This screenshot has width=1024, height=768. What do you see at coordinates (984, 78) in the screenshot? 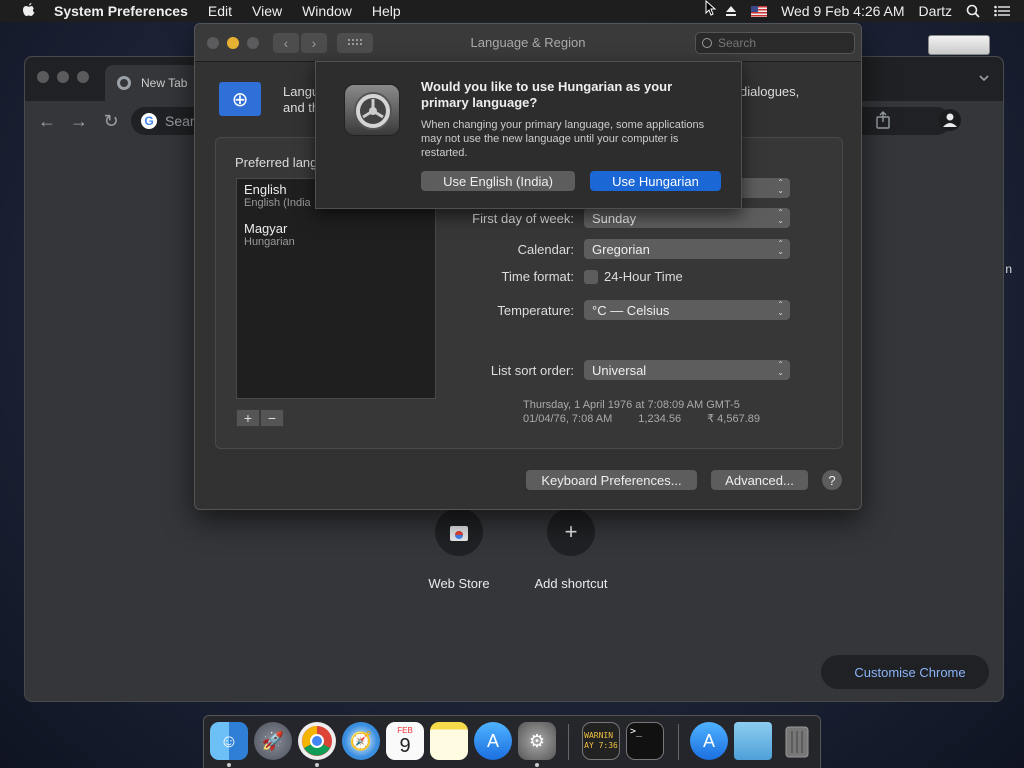
I see `chevron-down-icon` at bounding box center [984, 78].